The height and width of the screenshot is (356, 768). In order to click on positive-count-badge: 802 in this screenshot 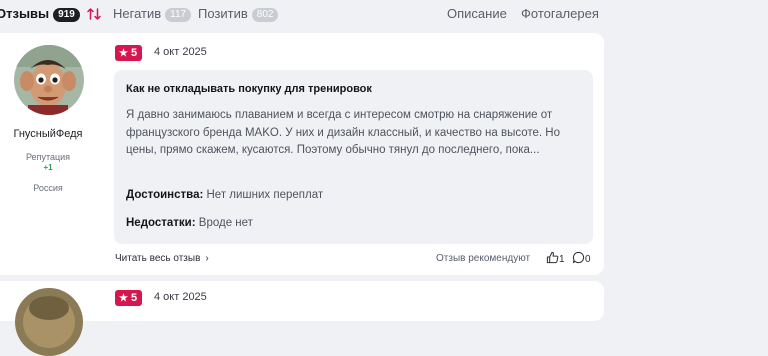, I will do `click(265, 15)`.